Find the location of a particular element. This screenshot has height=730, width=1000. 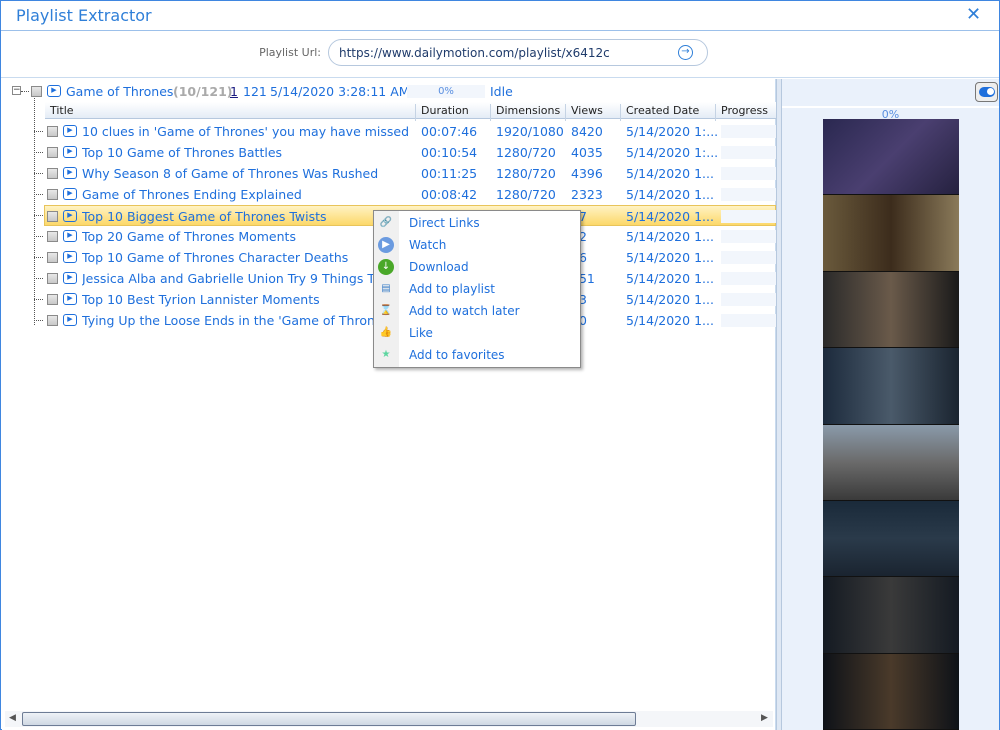

title-bar: Playlist Extractor ✕ is located at coordinates (500, 16).